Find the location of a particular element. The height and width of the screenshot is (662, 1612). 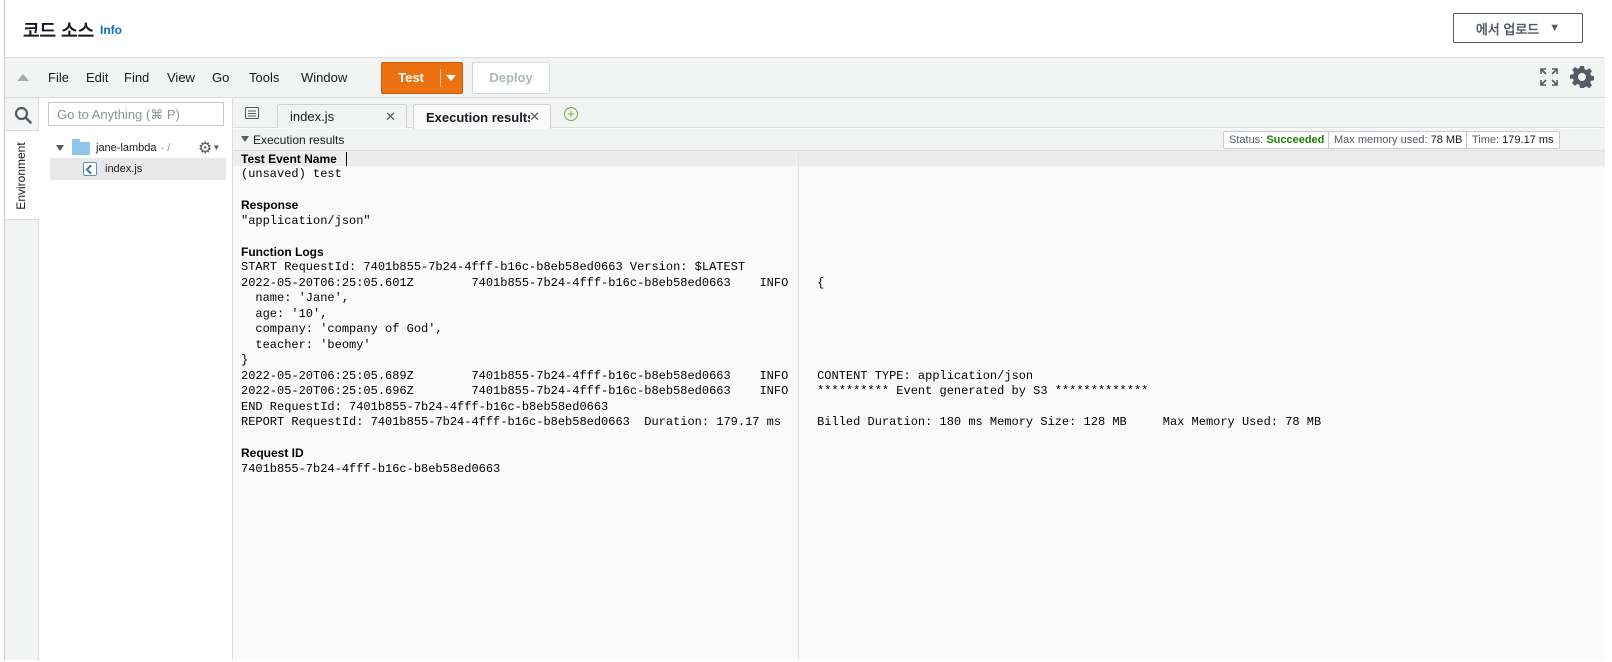

test-event-value: (unsaved) test is located at coordinates (291, 174).